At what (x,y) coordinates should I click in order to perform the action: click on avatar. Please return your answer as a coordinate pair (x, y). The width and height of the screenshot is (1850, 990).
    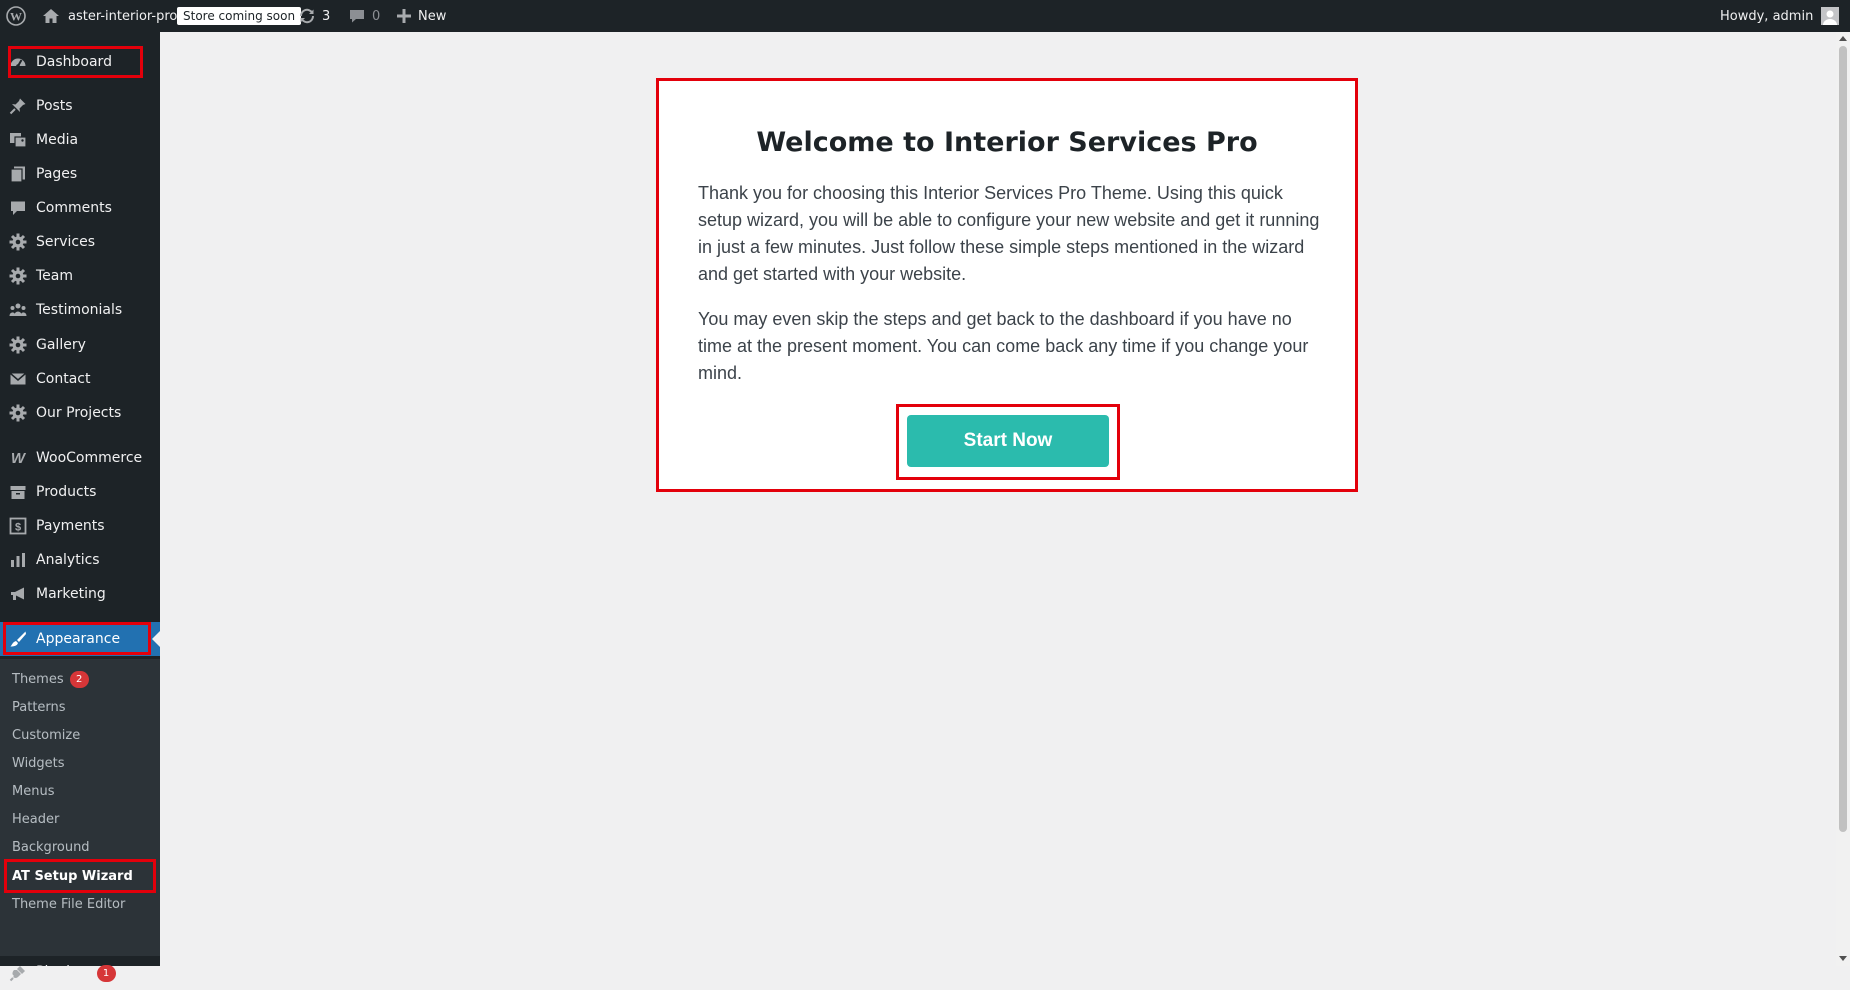
    Looking at the image, I should click on (1830, 16).